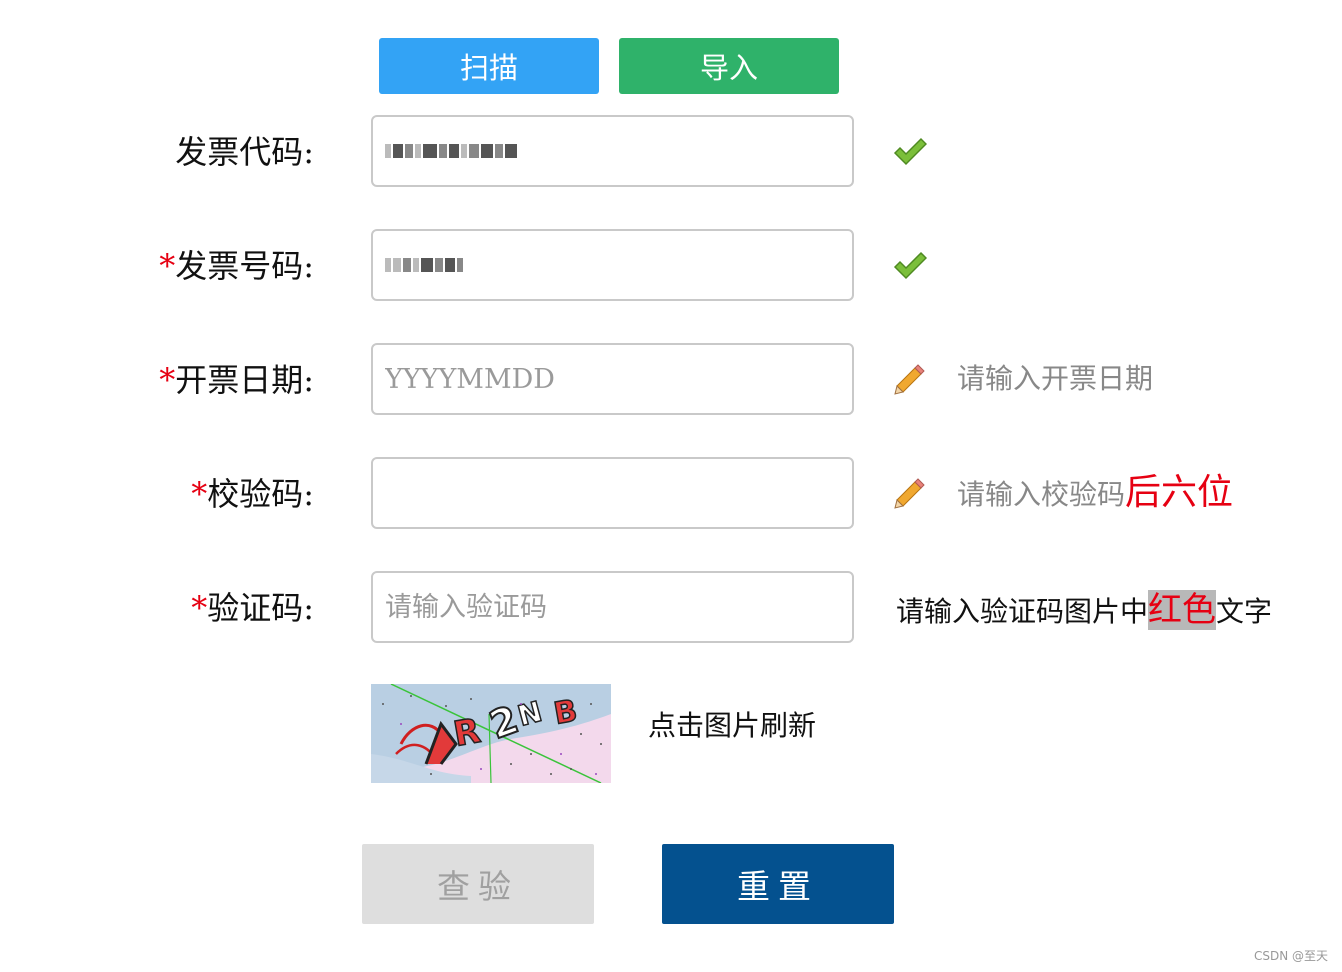 The height and width of the screenshot is (972, 1342). I want to click on verify-code-input, so click(612, 607).